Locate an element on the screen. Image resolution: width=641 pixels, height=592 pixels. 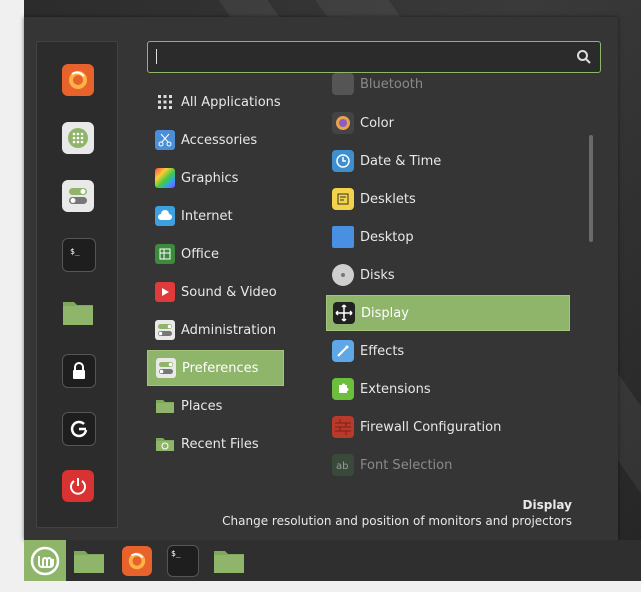
category-graphics: Graphics is located at coordinates (215, 178).